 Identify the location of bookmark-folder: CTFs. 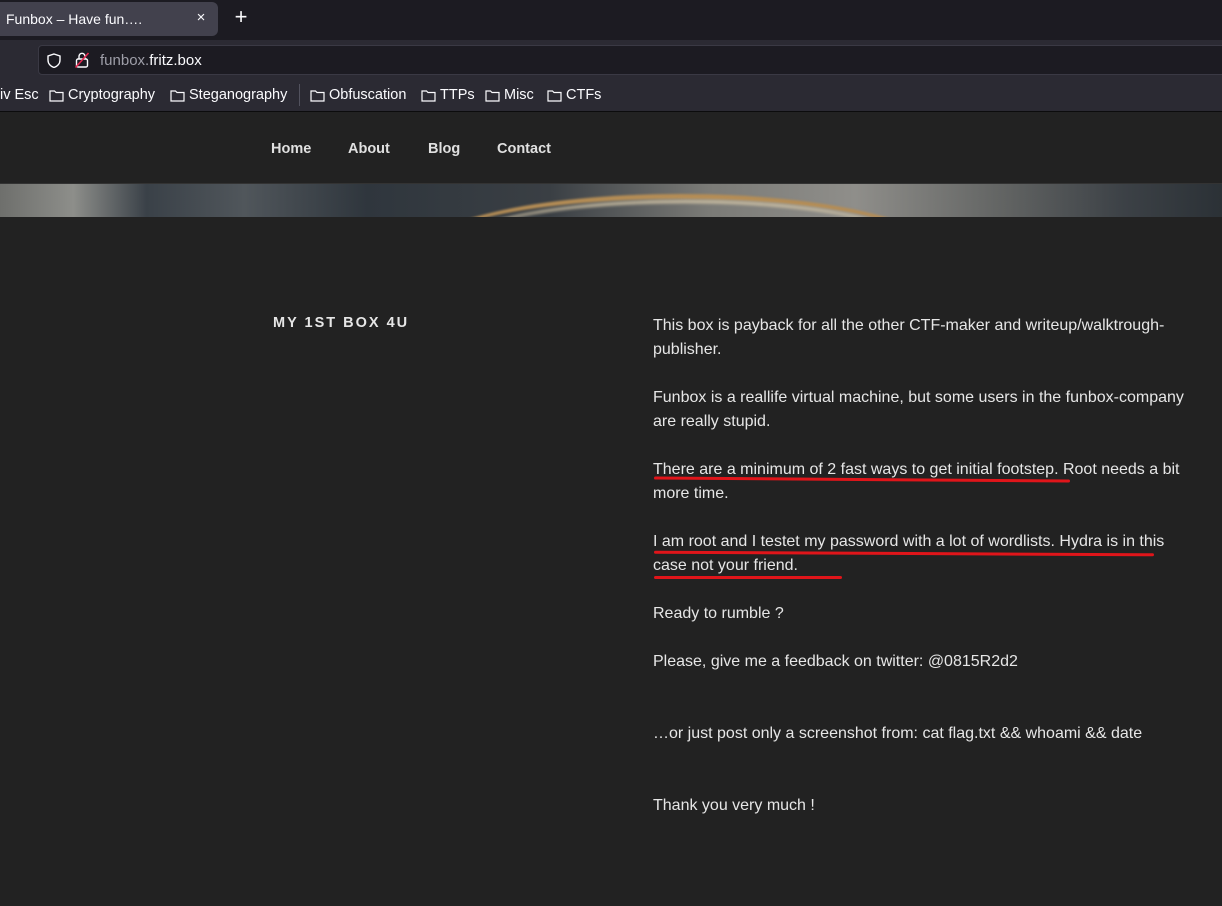
(574, 95).